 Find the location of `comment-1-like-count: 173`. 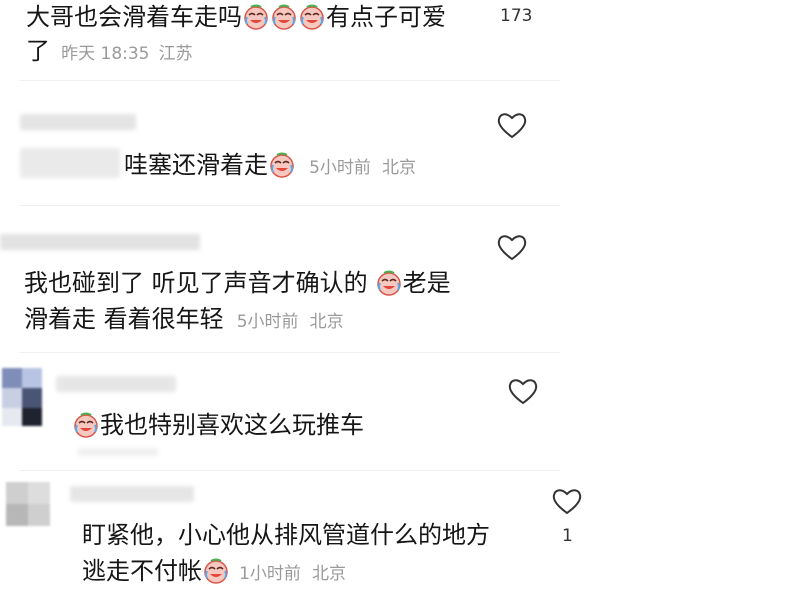

comment-1-like-count: 173 is located at coordinates (516, 16).